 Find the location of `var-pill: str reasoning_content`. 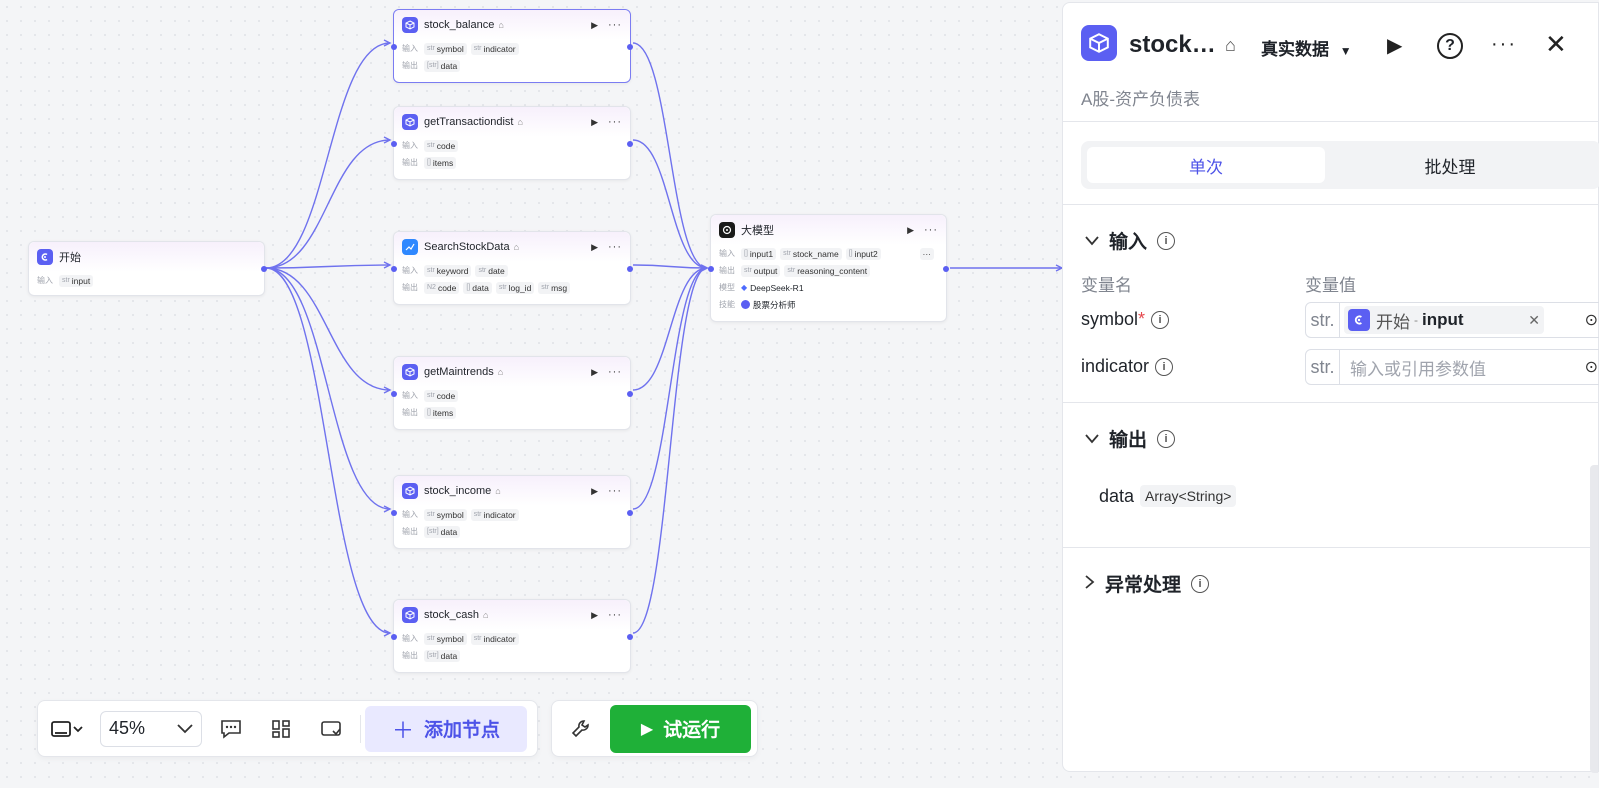

var-pill: str reasoning_content is located at coordinates (827, 270).